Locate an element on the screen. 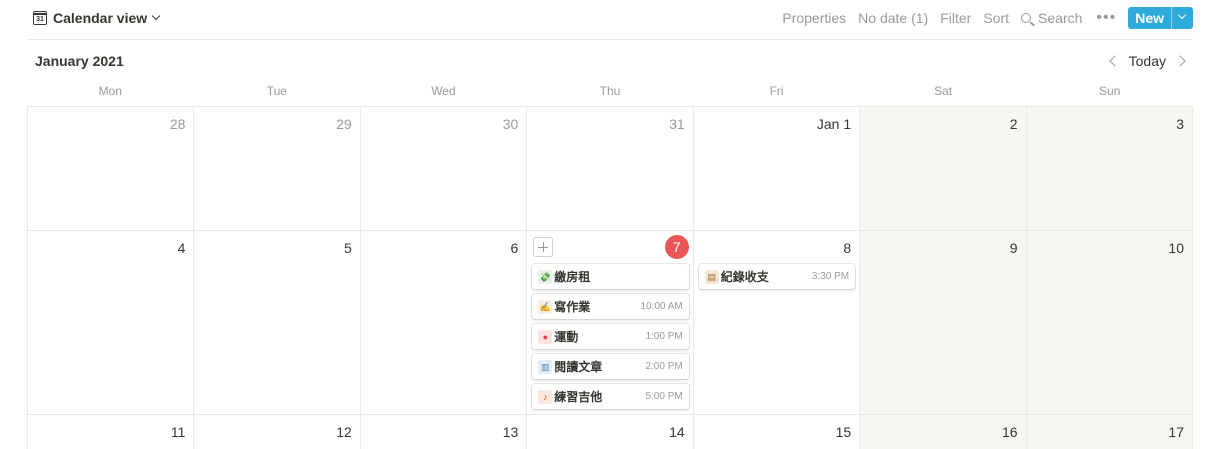  day-cell-jan-2: 2 is located at coordinates (943, 169).